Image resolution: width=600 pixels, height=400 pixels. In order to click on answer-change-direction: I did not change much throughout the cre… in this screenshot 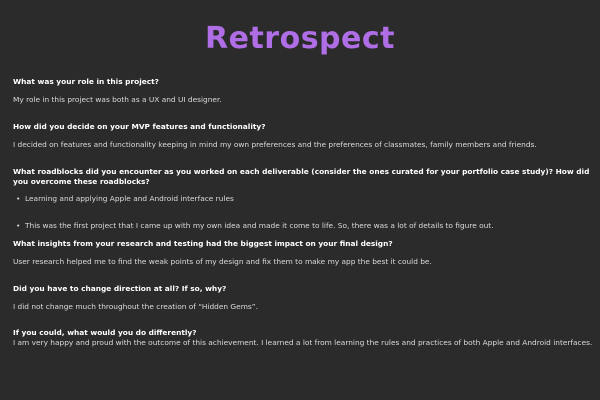, I will do `click(135, 306)`.